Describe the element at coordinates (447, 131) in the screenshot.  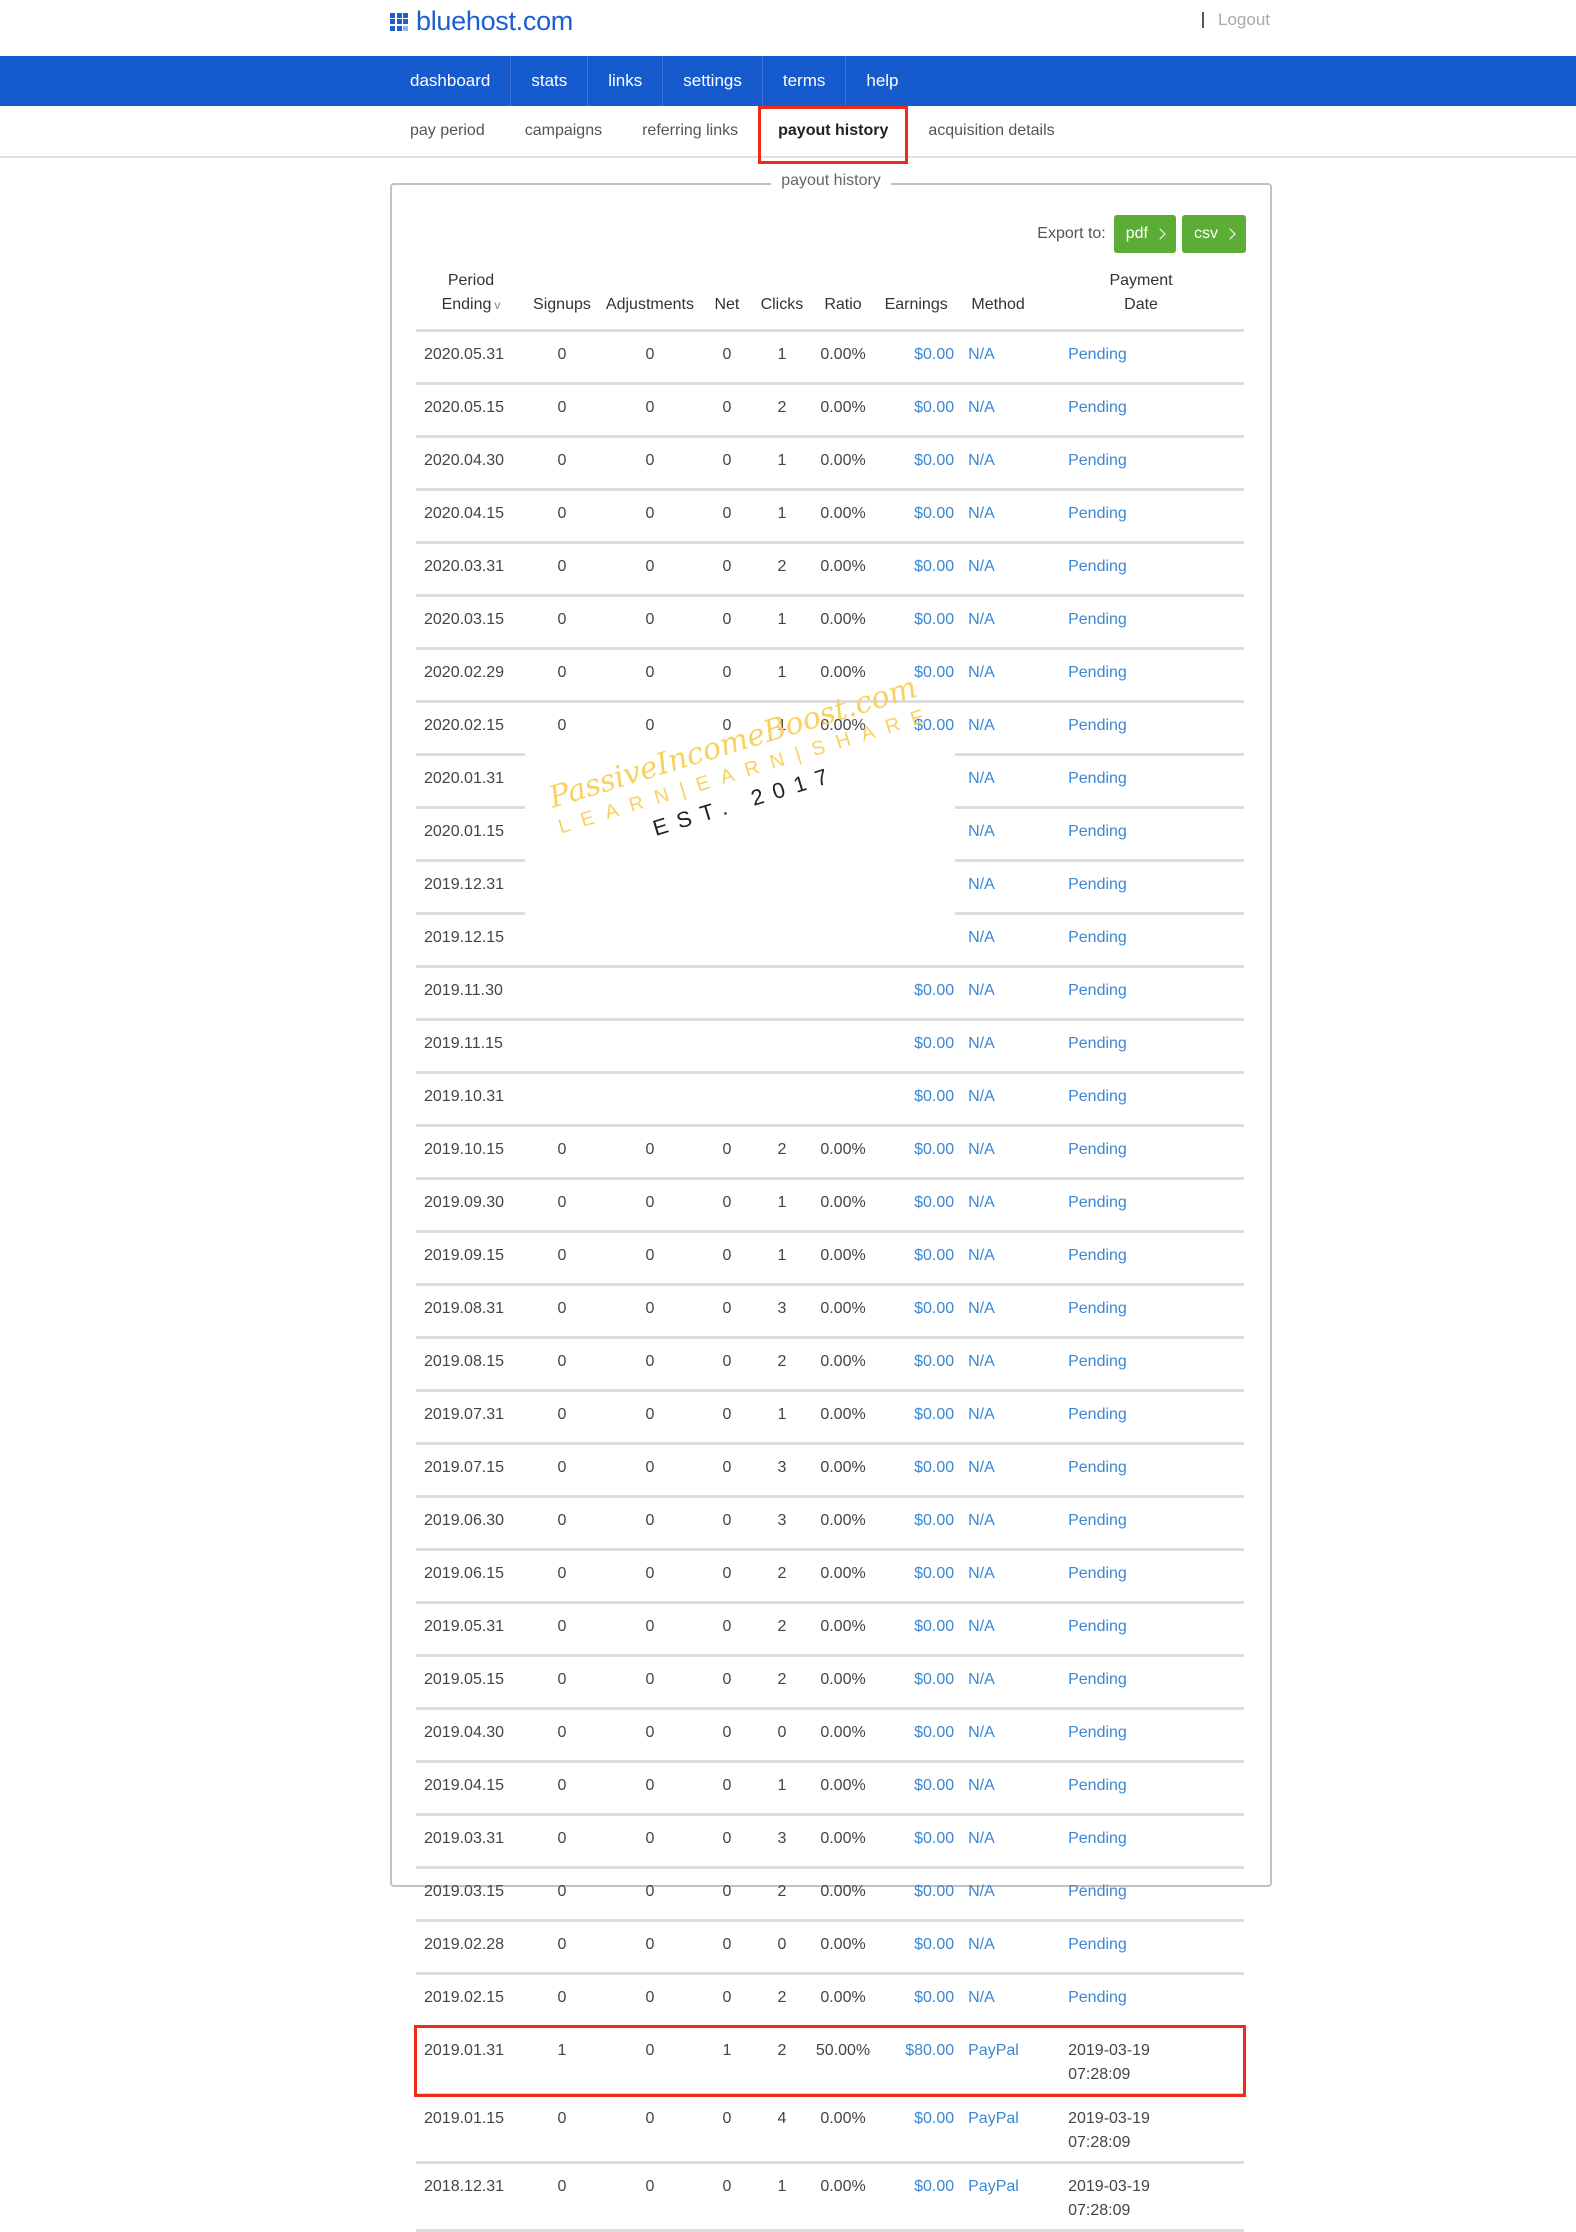
I see `subnav-tab-pay-period: pay period` at that location.